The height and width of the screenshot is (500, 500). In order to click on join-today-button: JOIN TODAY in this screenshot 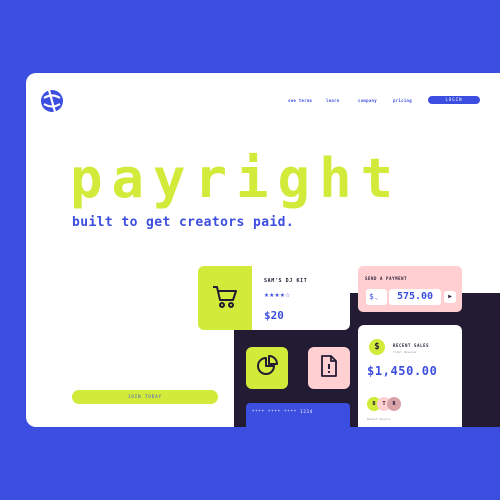, I will do `click(145, 397)`.